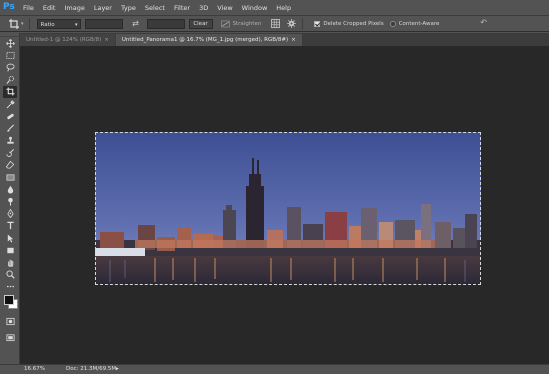 The image size is (549, 374). What do you see at coordinates (47, 24) in the screenshot?
I see `ratio-select-label: Ratio` at bounding box center [47, 24].